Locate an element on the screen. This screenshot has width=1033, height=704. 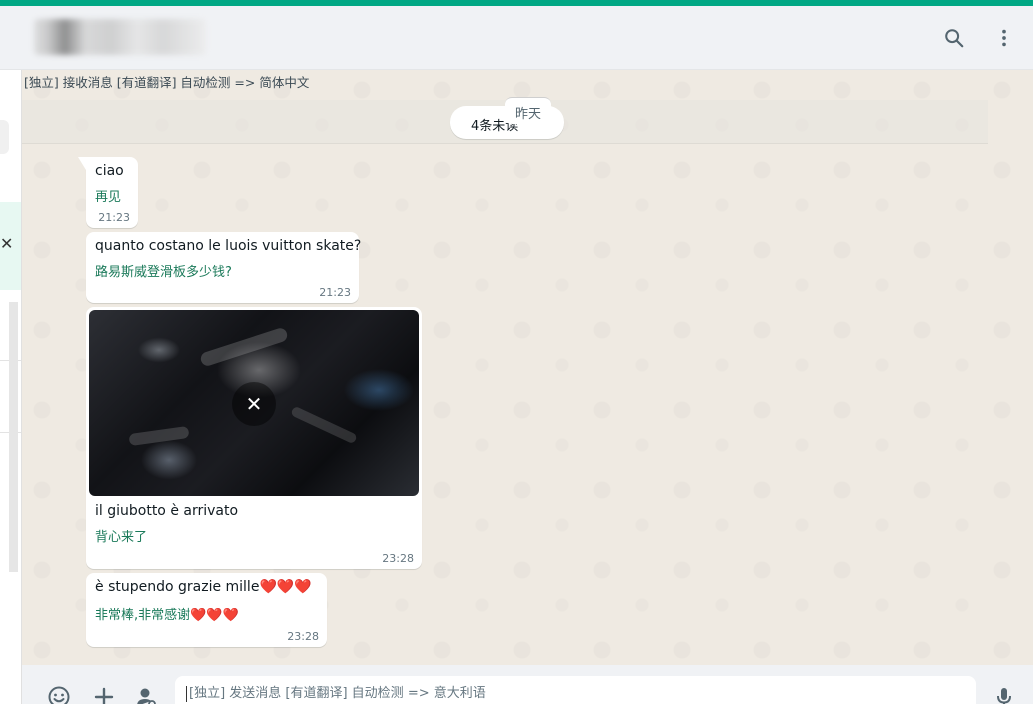
chat-header is located at coordinates (516, 38).